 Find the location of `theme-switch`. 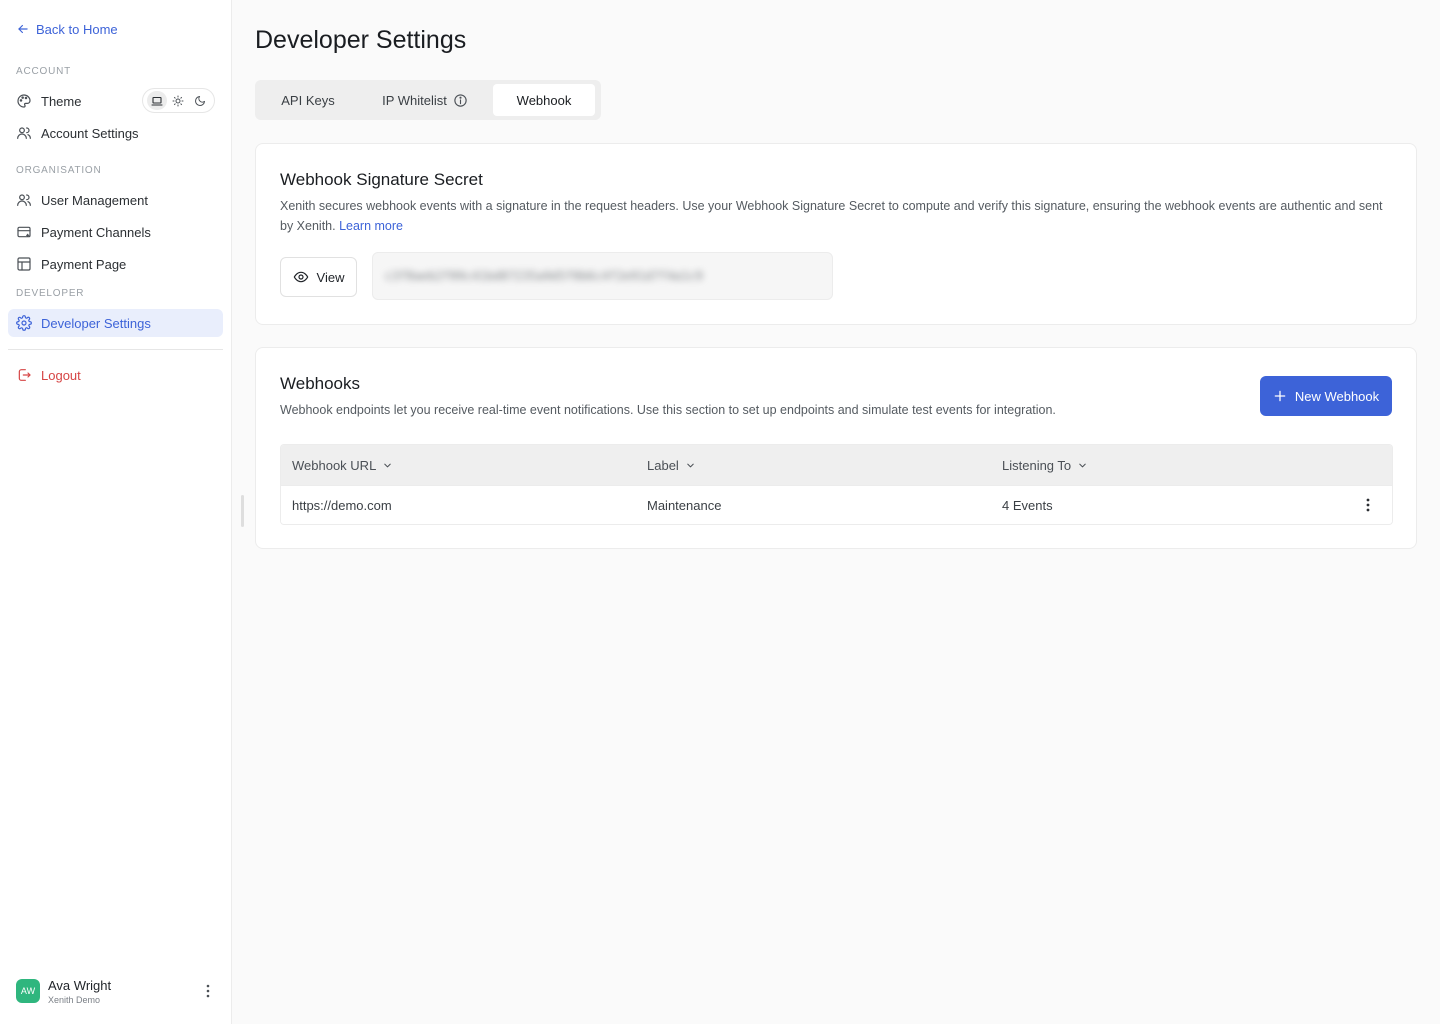

theme-switch is located at coordinates (178, 100).